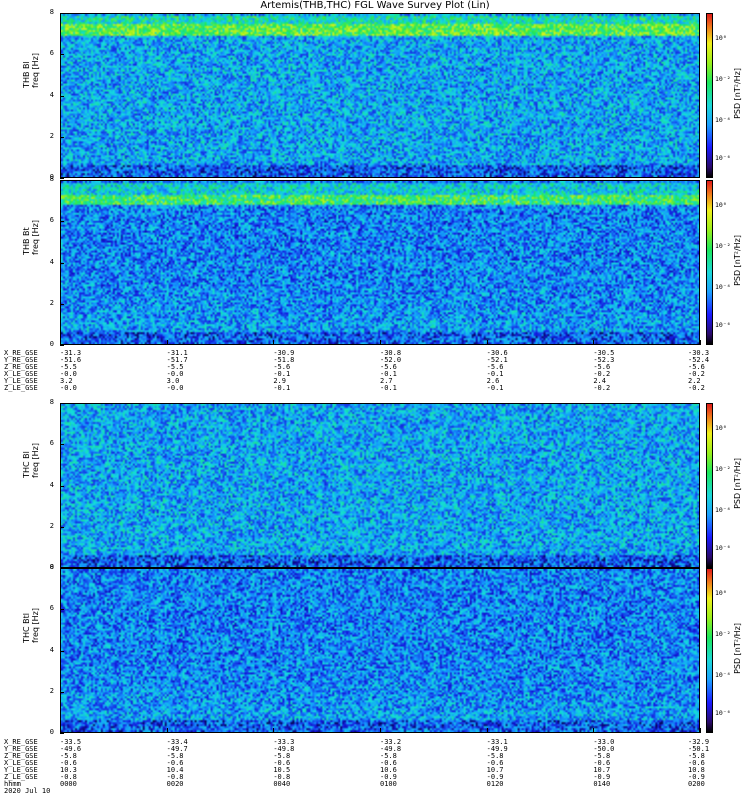 Image resolution: width=750 pixels, height=800 pixels. What do you see at coordinates (375, 770) in the screenshot?
I see `ephemeris-row: Y_LE_GSE 10.3 10.4 10.5 10.6 10.7 10.7 10.8` at bounding box center [375, 770].